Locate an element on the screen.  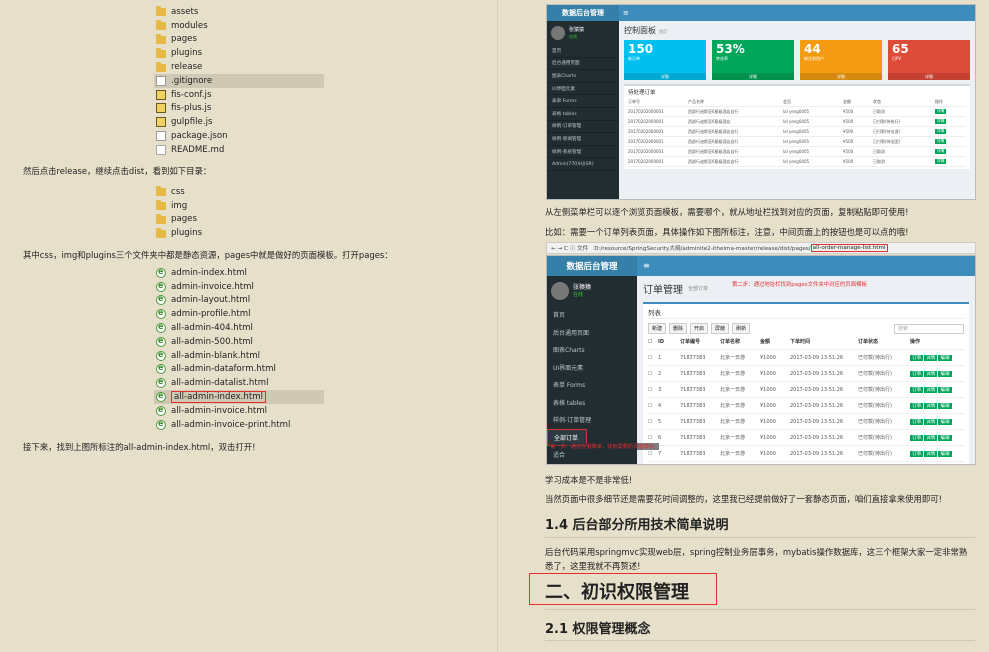
file-item: all-admin-invoice.html is located at coordinates (239, 411).